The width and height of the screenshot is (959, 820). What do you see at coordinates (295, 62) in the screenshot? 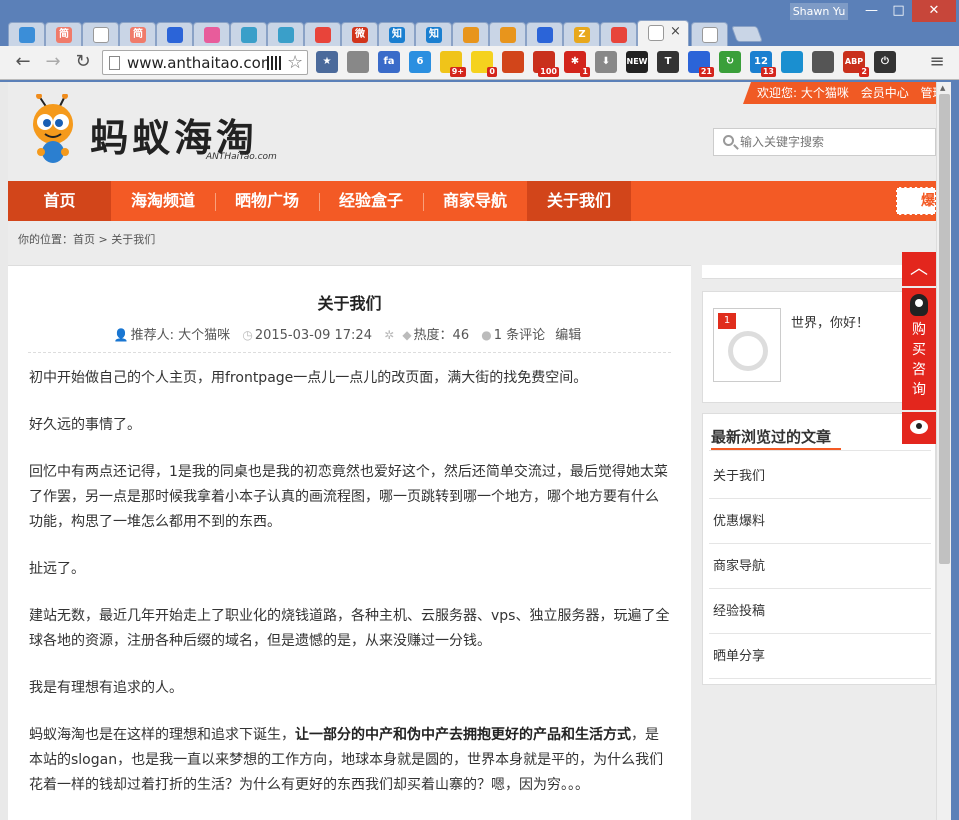
I see `bookmark-star-icon: ☆` at bounding box center [295, 62].